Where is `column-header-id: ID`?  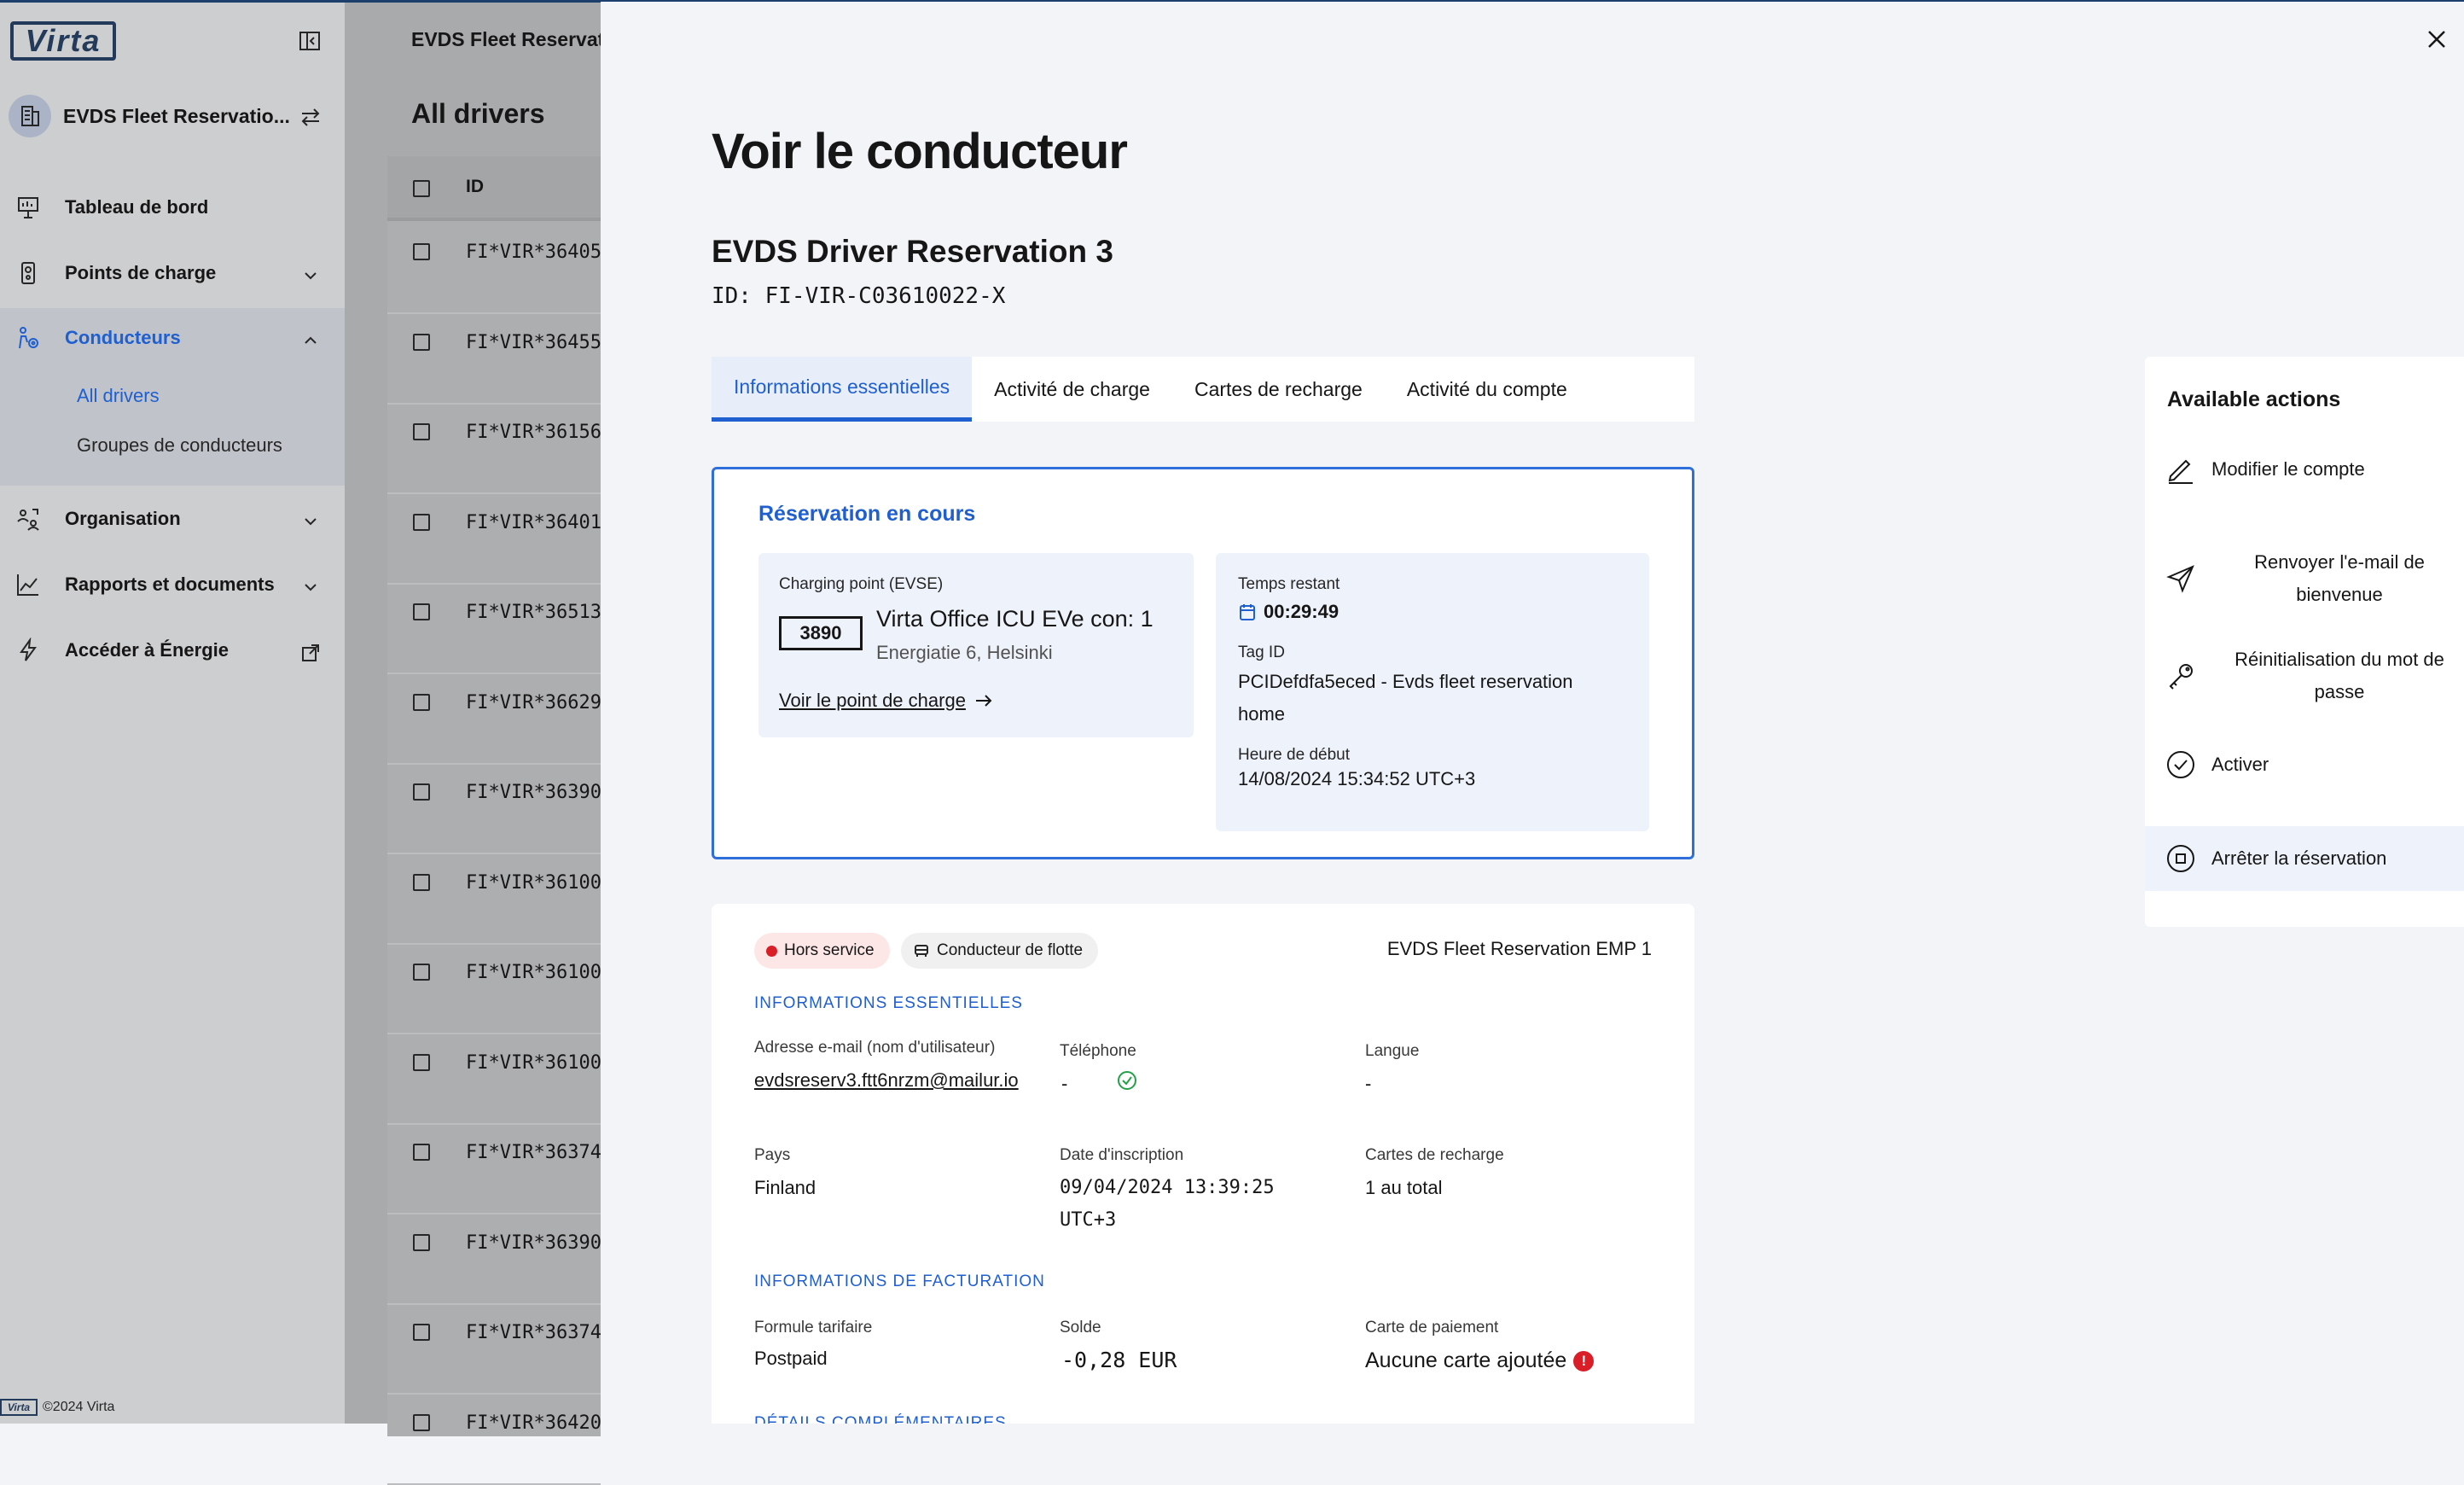 column-header-id: ID is located at coordinates (475, 186).